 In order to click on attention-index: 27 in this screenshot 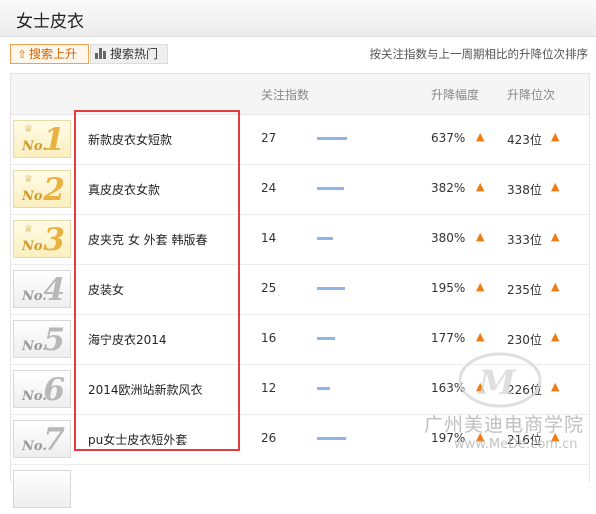, I will do `click(269, 138)`.